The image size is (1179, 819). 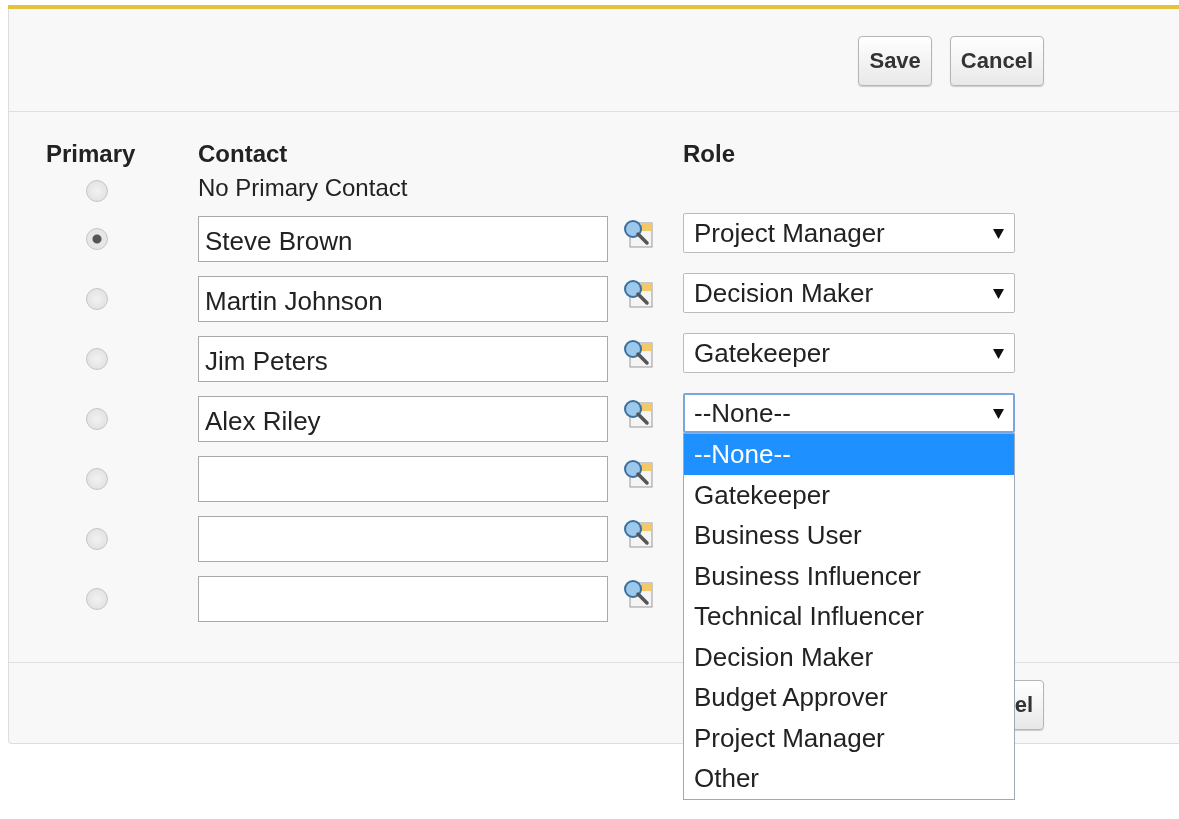 What do you see at coordinates (403, 419) in the screenshot?
I see `contact-field: Alex Riley` at bounding box center [403, 419].